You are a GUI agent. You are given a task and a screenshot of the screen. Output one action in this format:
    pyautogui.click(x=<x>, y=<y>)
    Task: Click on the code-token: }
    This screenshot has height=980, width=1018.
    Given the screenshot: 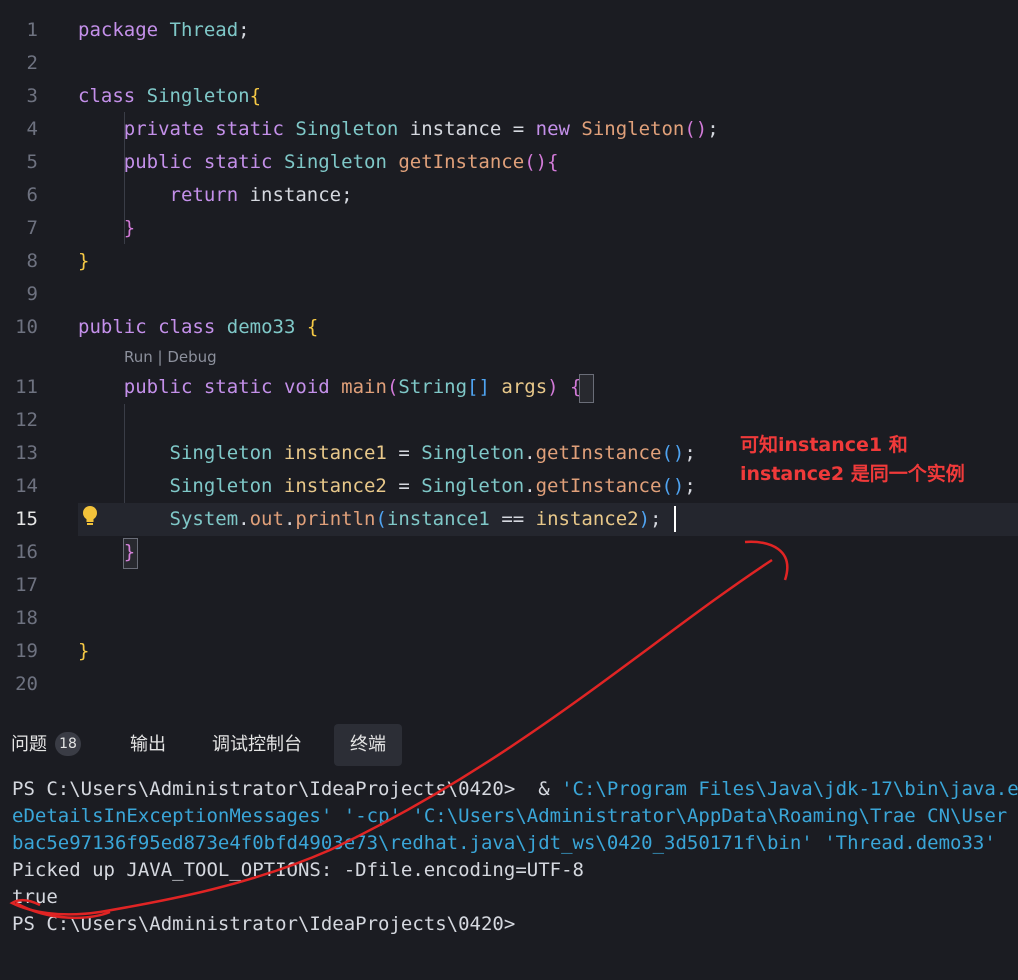 What is the action you would take?
    pyautogui.click(x=84, y=651)
    